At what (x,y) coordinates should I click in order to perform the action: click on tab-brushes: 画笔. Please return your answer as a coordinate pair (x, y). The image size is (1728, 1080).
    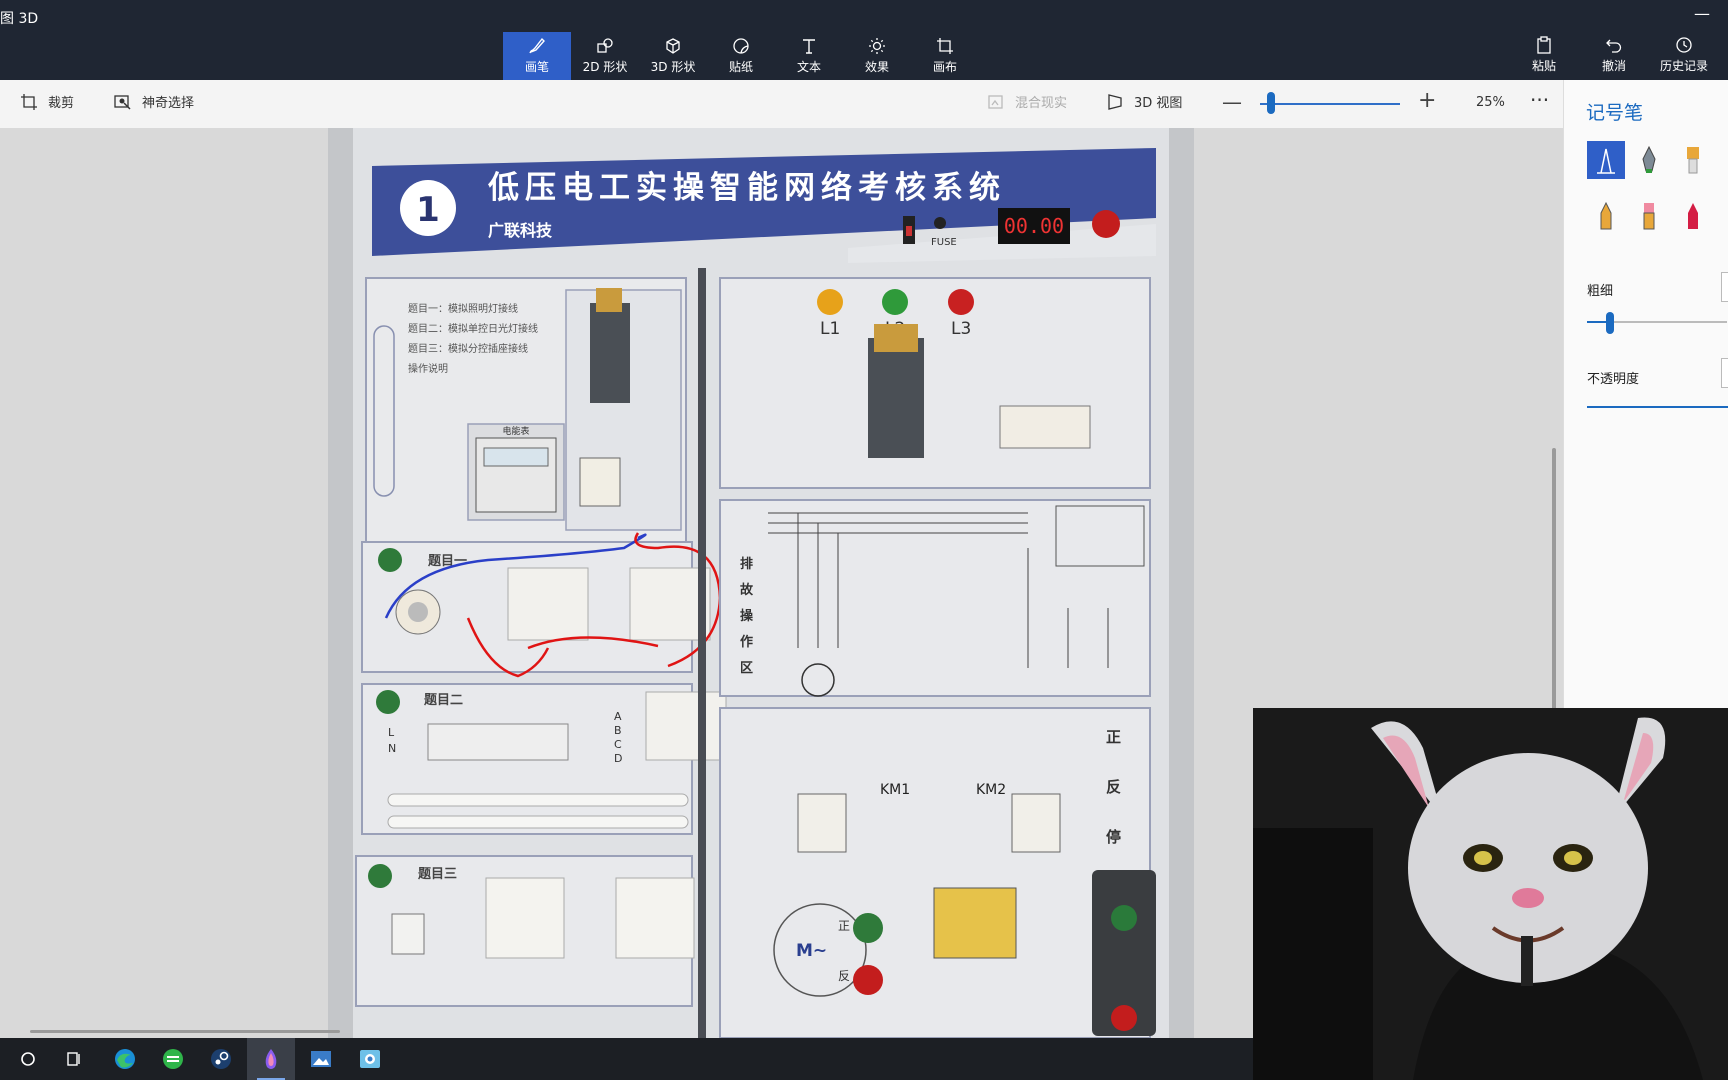
    Looking at the image, I should click on (537, 56).